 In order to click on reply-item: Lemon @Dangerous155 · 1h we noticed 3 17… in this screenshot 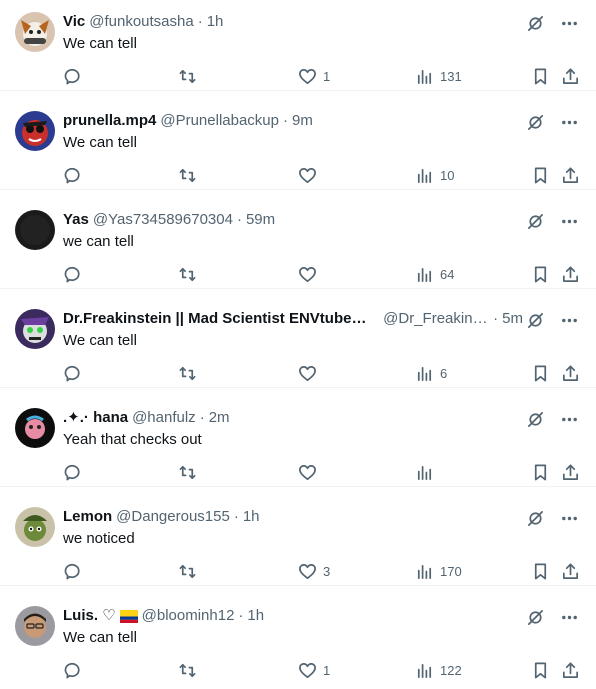, I will do `click(298, 536)`.